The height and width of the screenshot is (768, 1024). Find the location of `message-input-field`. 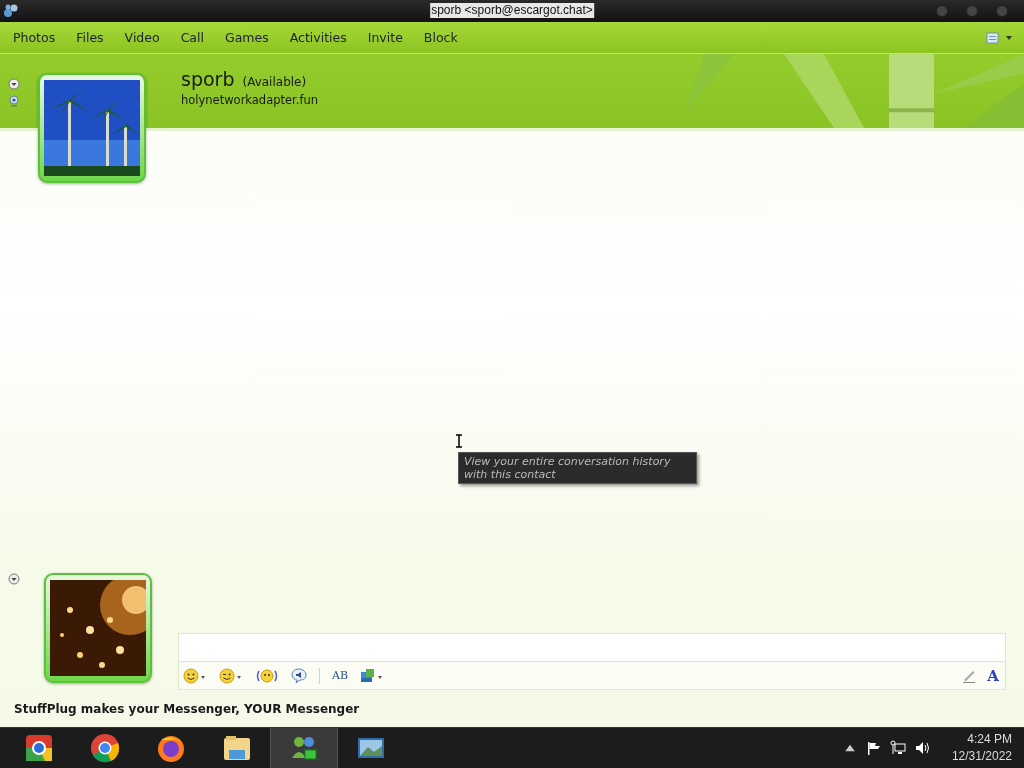

message-input-field is located at coordinates (592, 647).